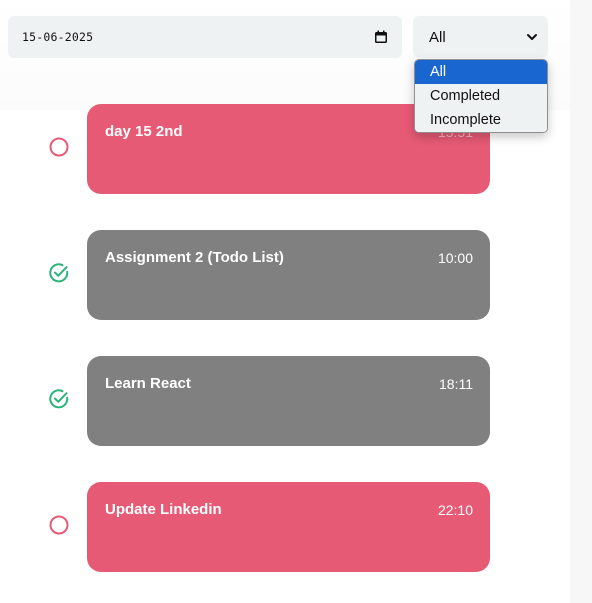  What do you see at coordinates (205, 37) in the screenshot?
I see `date-filter-input: 15-06-2025` at bounding box center [205, 37].